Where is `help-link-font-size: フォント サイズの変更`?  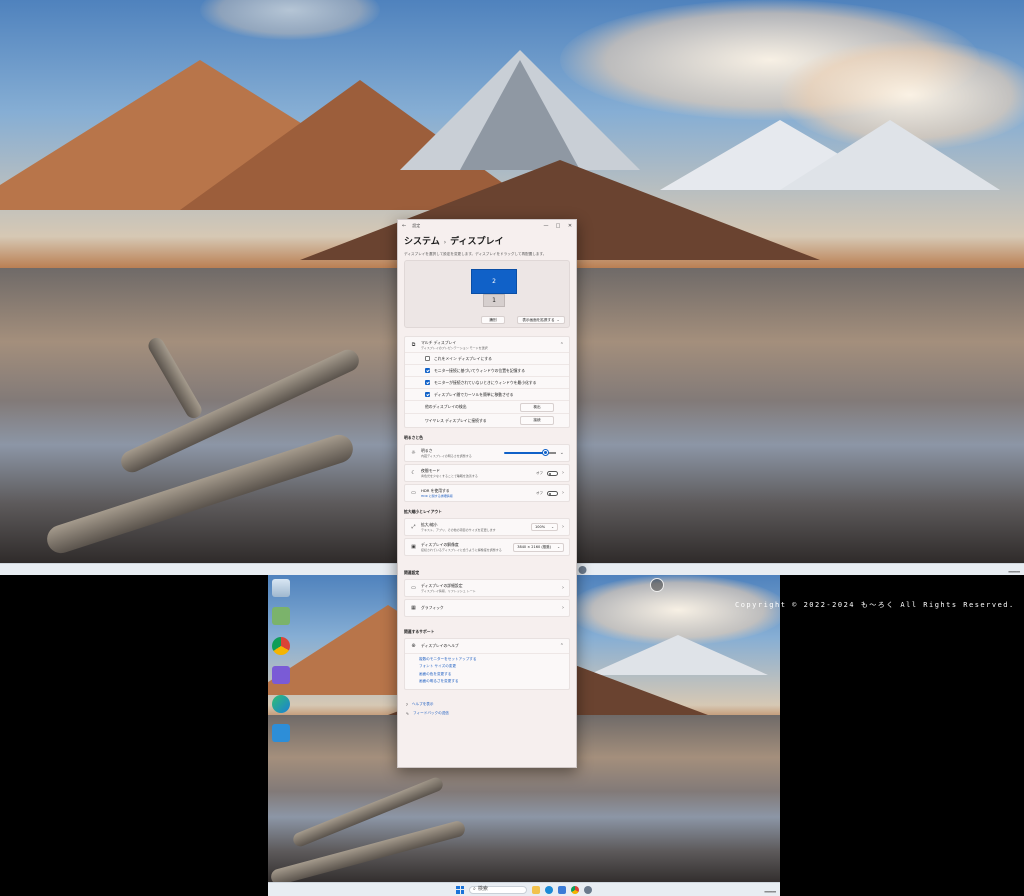 help-link-font-size: フォント サイズの変更 is located at coordinates (494, 666).